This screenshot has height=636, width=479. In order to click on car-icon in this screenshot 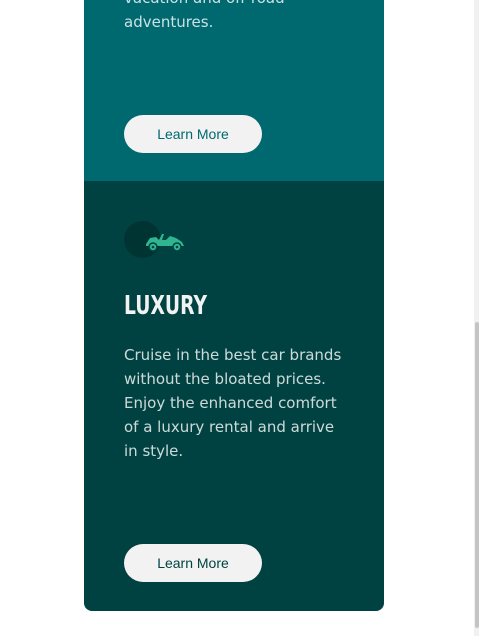, I will do `click(165, 243)`.